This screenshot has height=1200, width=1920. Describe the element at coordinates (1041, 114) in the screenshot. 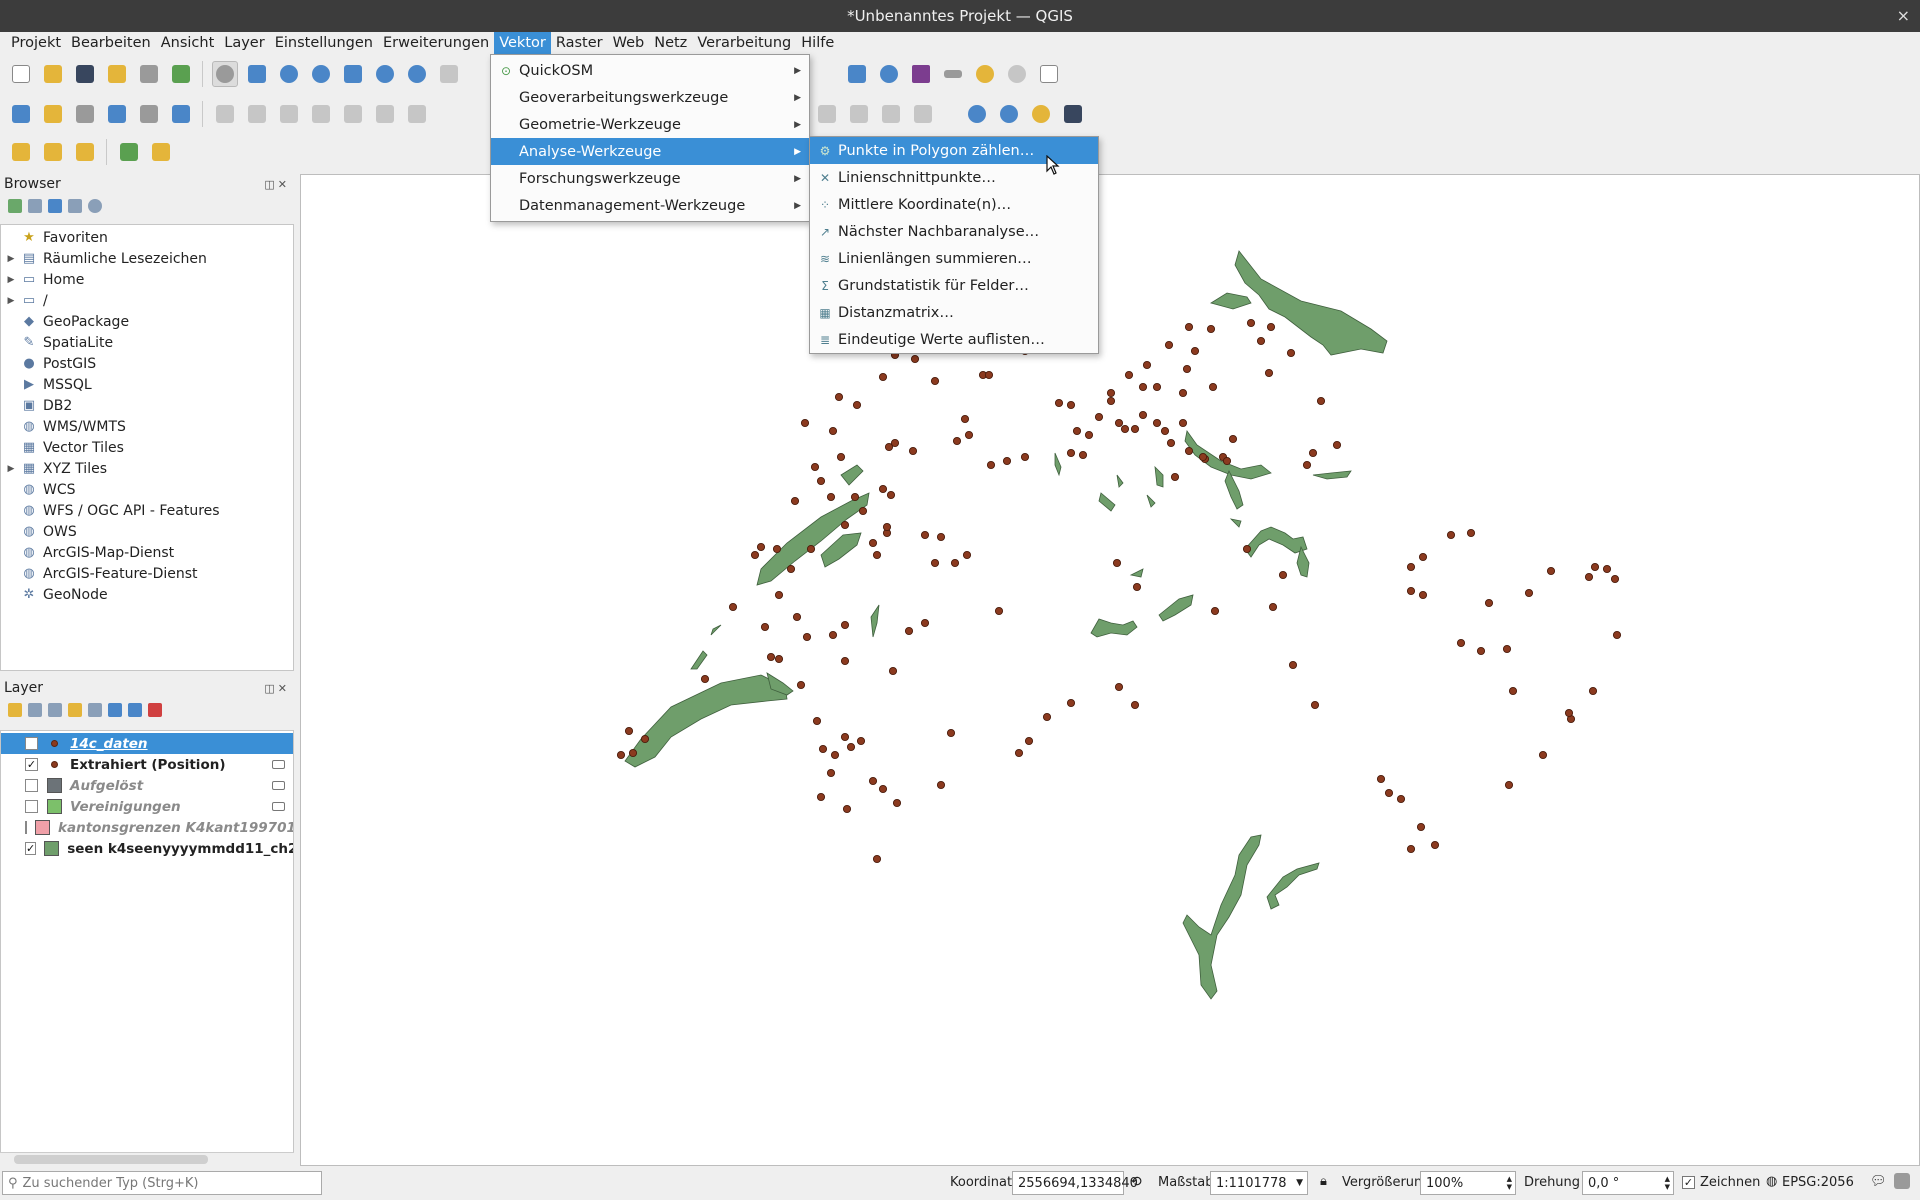

I see `python-console-icon` at that location.